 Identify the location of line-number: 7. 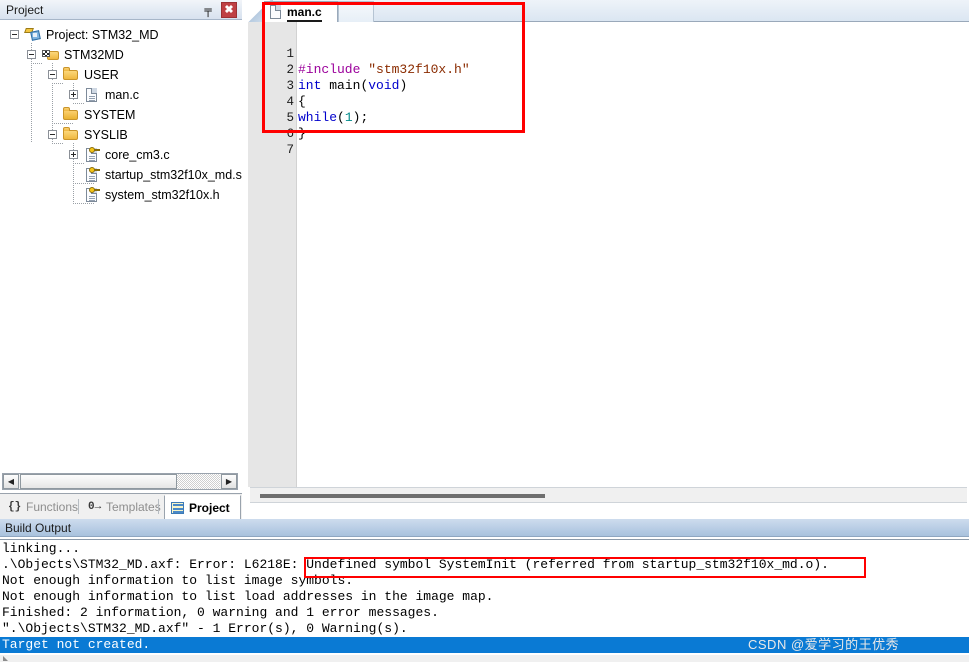
(290, 150).